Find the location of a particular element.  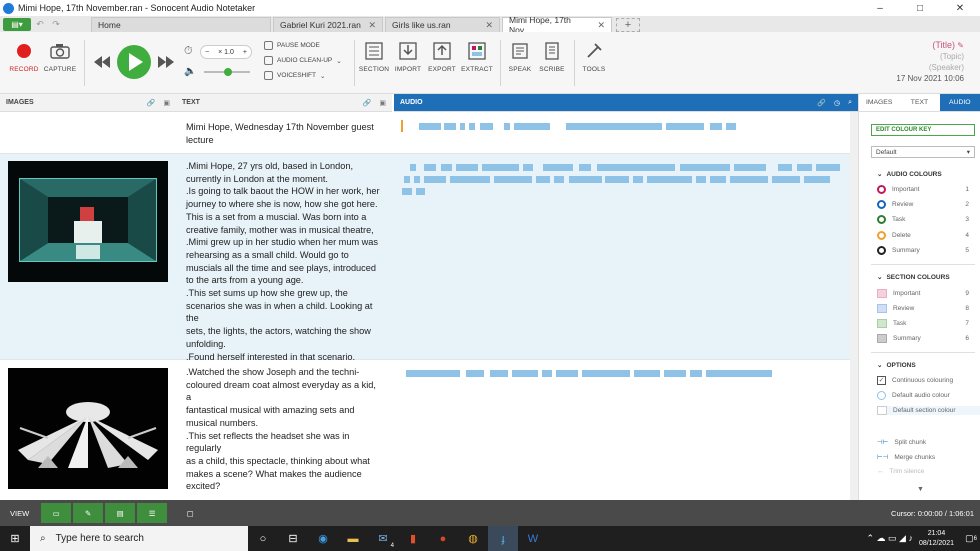

system-tray-icons: ⌃ ☁ ▭ ◢ ♪ is located at coordinates (892, 538).